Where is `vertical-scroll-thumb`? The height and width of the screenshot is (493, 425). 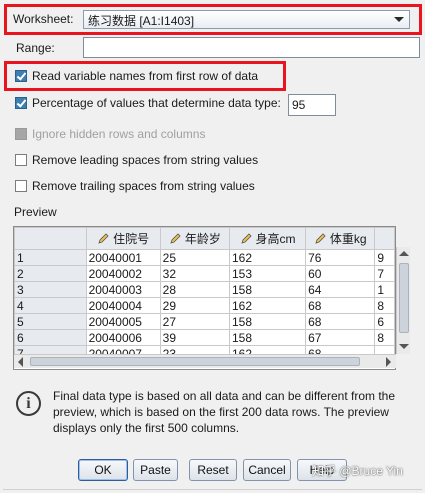 vertical-scroll-thumb is located at coordinates (404, 298).